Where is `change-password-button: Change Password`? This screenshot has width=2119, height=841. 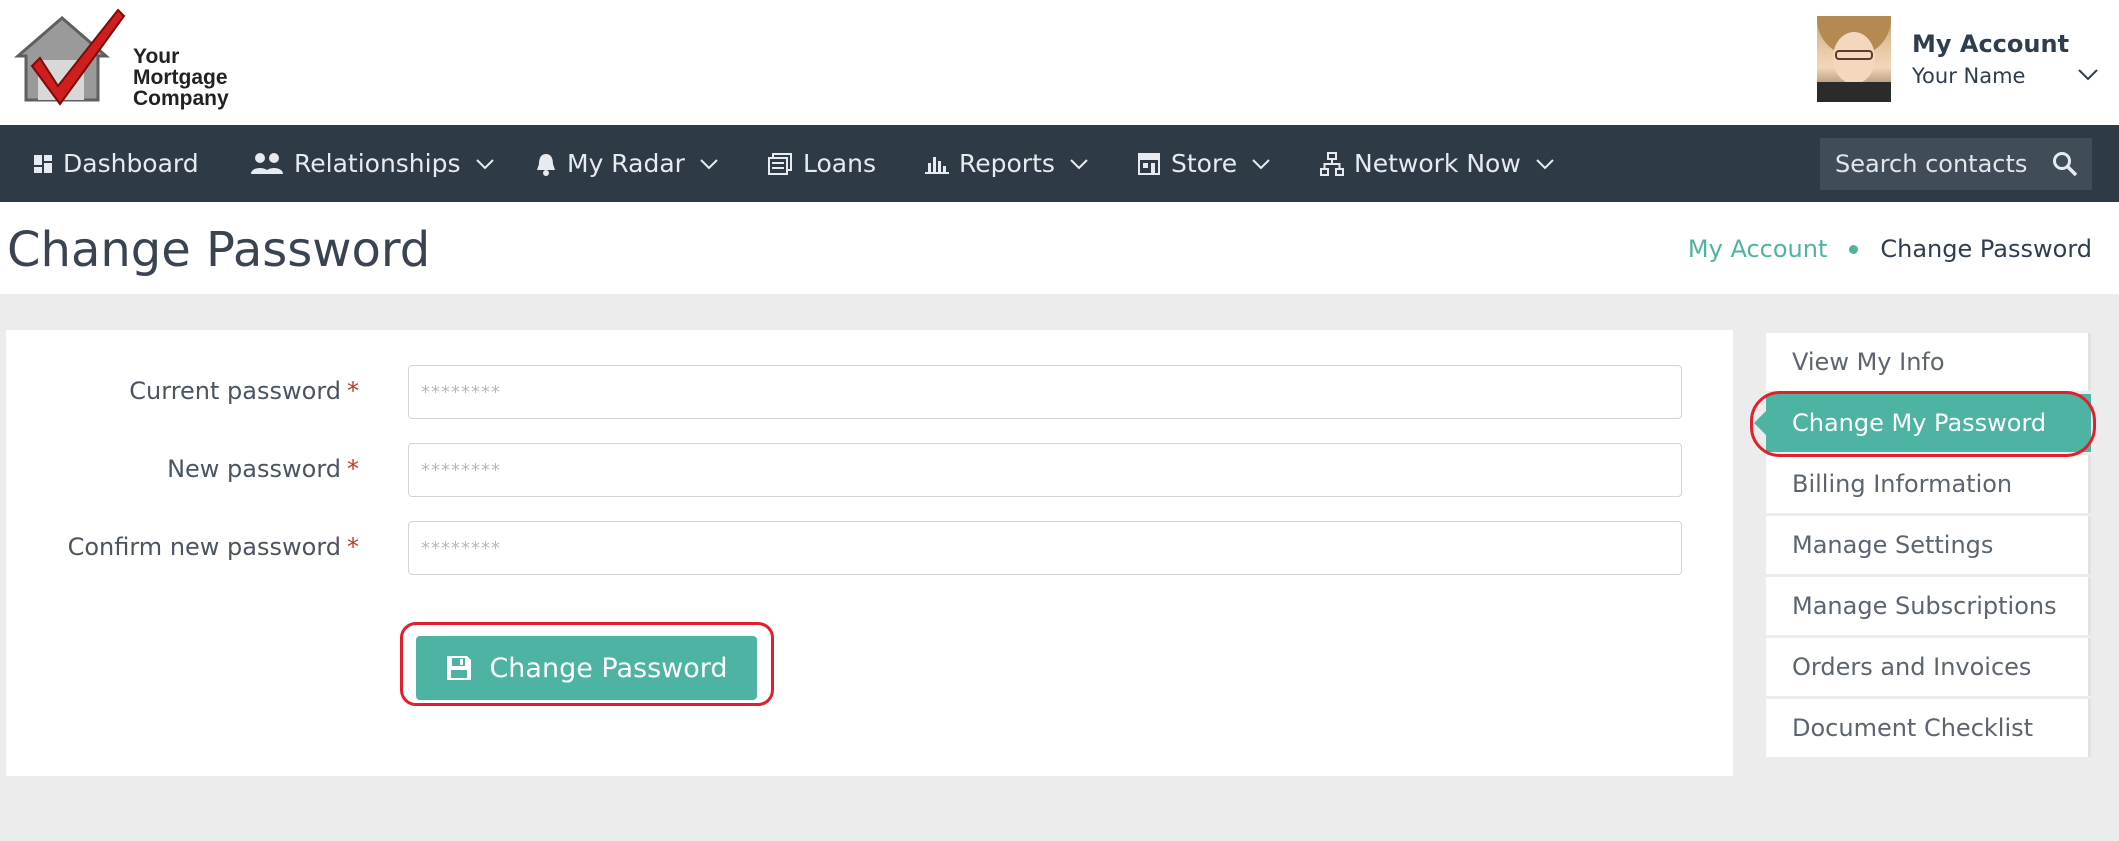 change-password-button: Change Password is located at coordinates (586, 668).